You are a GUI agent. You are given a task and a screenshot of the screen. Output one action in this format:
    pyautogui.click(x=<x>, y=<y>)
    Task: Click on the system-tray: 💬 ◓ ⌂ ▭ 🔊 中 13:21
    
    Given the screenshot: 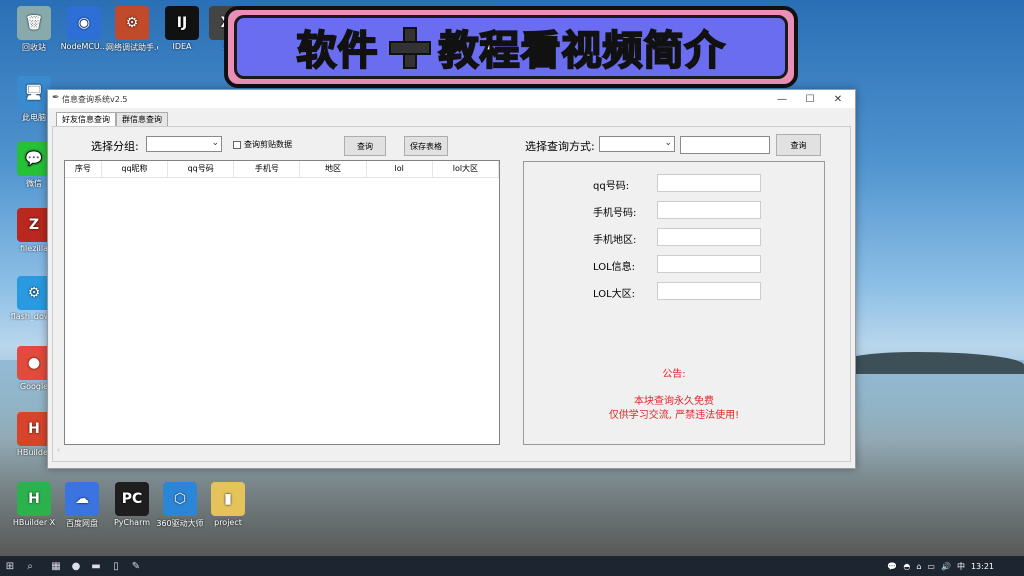 What is the action you would take?
    pyautogui.click(x=955, y=566)
    